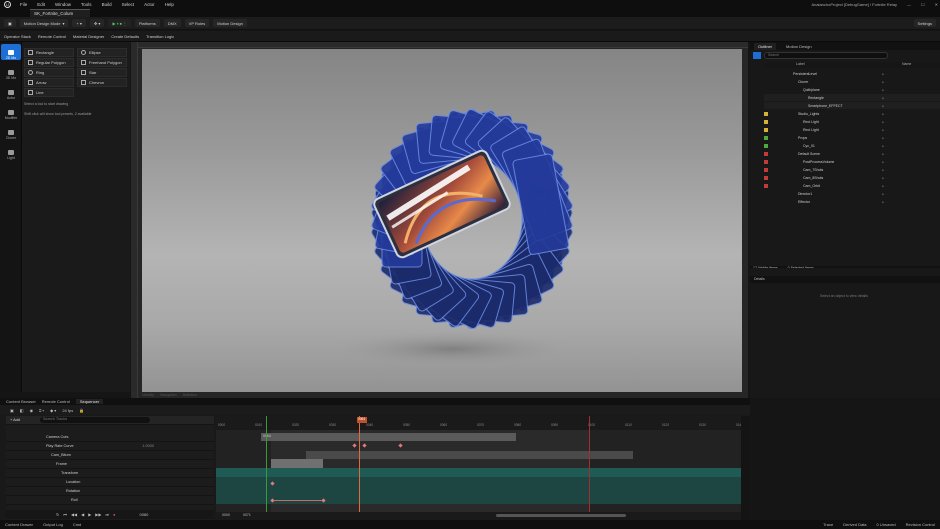 The width and height of the screenshot is (940, 529). I want to click on outliner-row: Effector ●, so click(852, 201).